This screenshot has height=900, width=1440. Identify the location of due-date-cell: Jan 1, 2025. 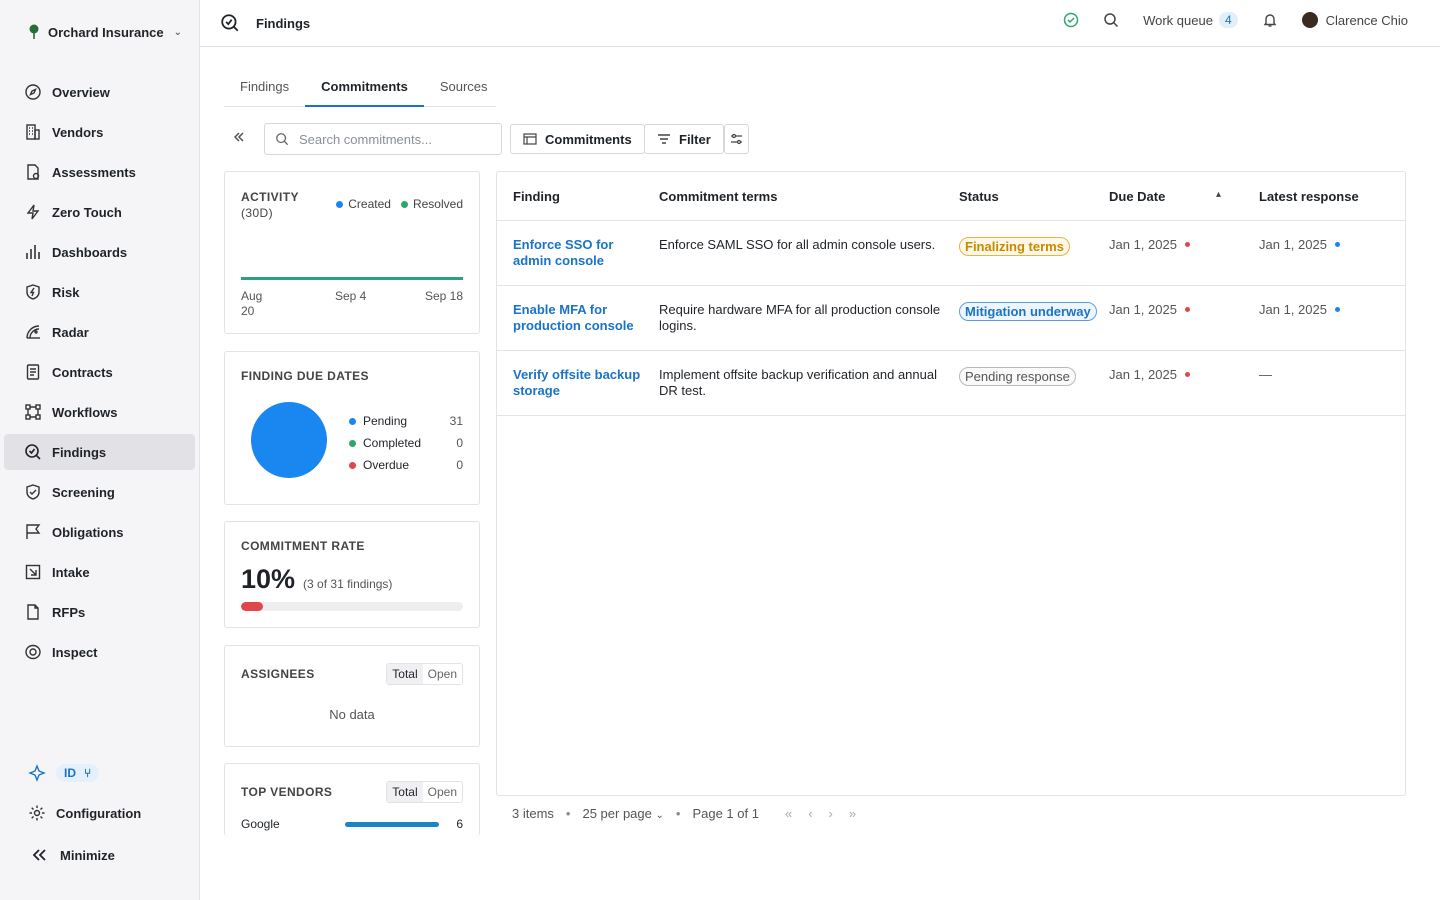
(1168, 244).